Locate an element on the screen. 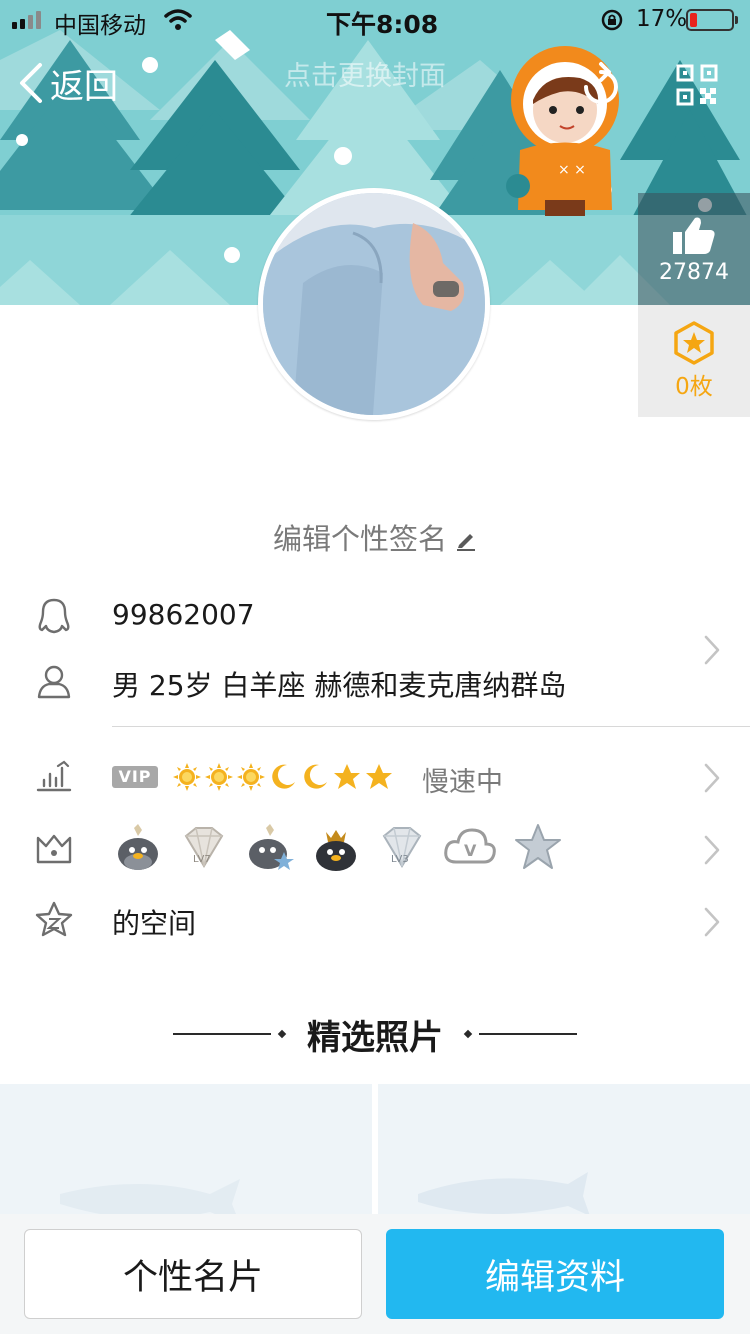 The width and height of the screenshot is (750, 1334). level-icons is located at coordinates (283, 777).